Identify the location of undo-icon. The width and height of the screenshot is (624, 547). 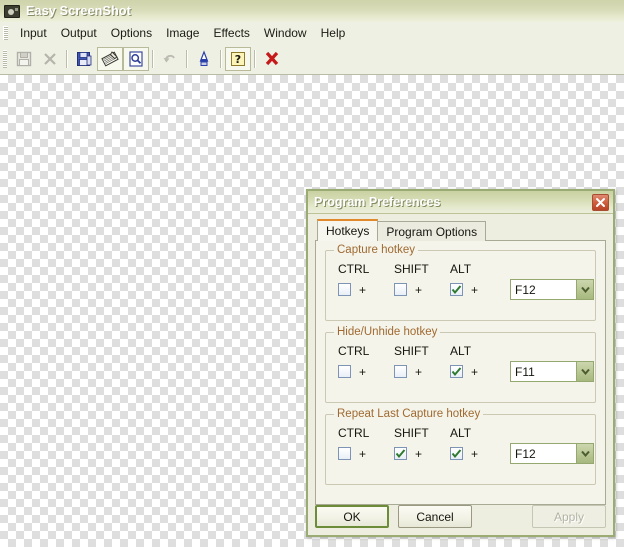
(170, 59).